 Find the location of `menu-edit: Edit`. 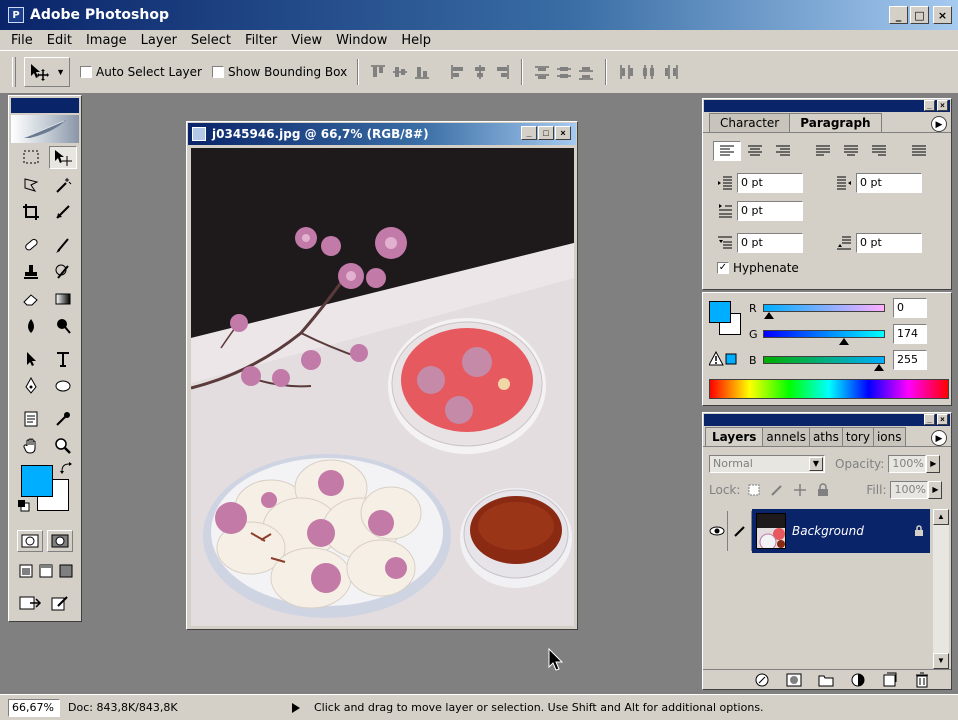

menu-edit: Edit is located at coordinates (59, 40).